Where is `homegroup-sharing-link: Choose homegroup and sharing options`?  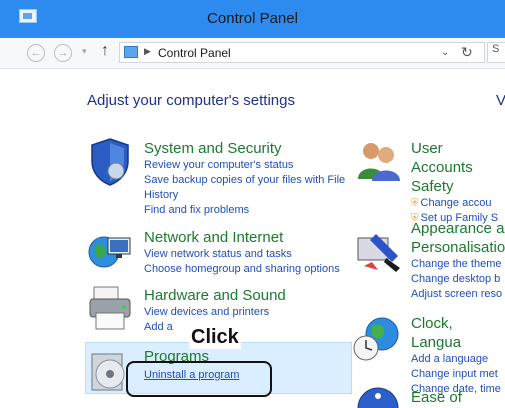
homegroup-sharing-link: Choose homegroup and sharing options is located at coordinates (242, 269).